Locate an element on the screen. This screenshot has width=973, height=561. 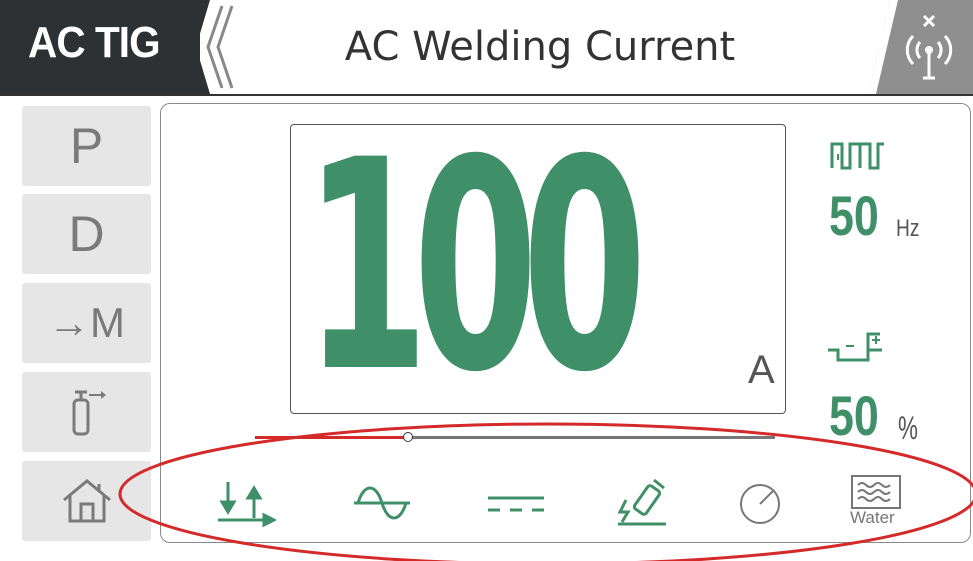
page-title: AC Welding Current is located at coordinates (540, 47).